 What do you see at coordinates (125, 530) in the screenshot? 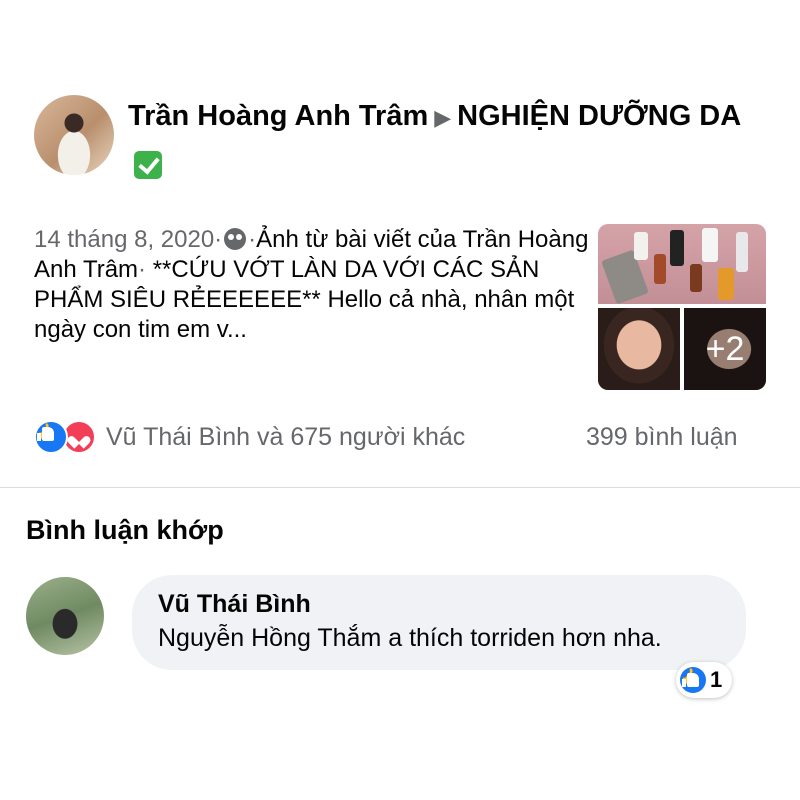
I see `matching-comments-title: Bình luận khớp` at bounding box center [125, 530].